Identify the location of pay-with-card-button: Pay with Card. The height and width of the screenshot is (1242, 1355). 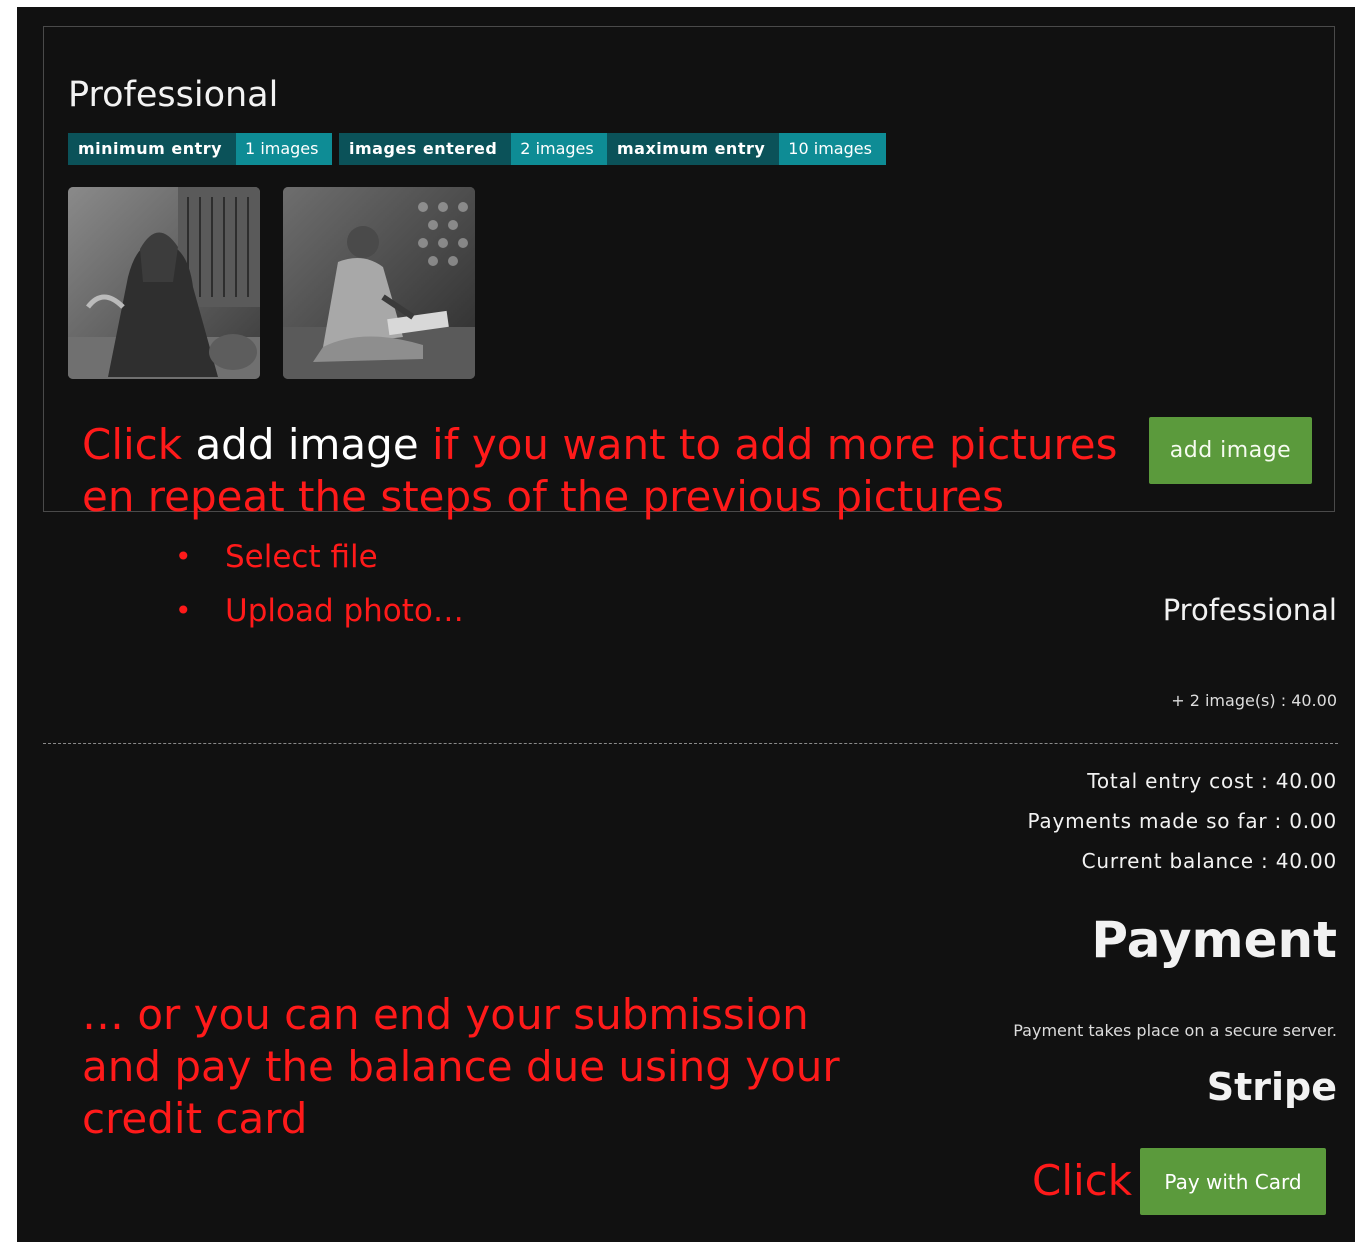
(1233, 1181).